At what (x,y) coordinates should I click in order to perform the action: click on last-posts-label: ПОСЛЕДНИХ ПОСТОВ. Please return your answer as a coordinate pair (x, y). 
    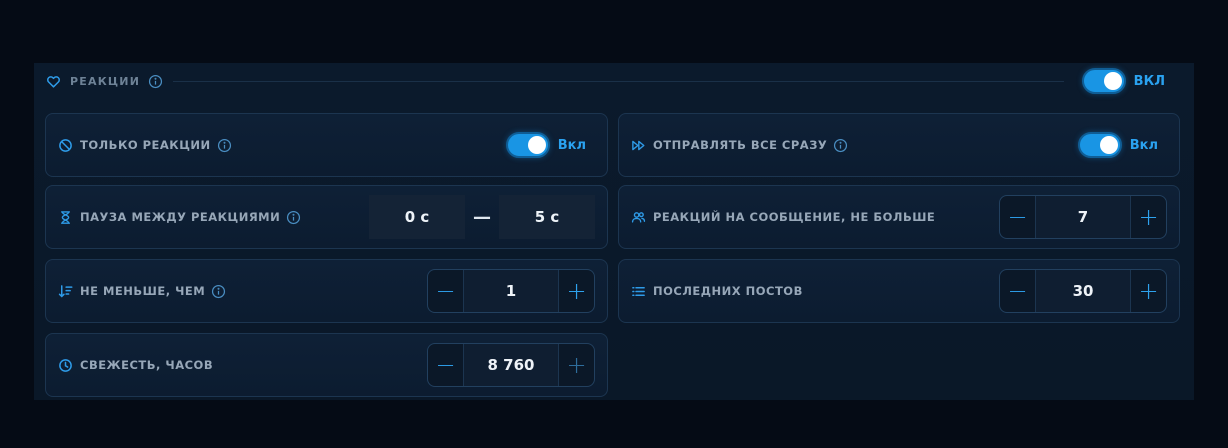
    Looking at the image, I should click on (728, 291).